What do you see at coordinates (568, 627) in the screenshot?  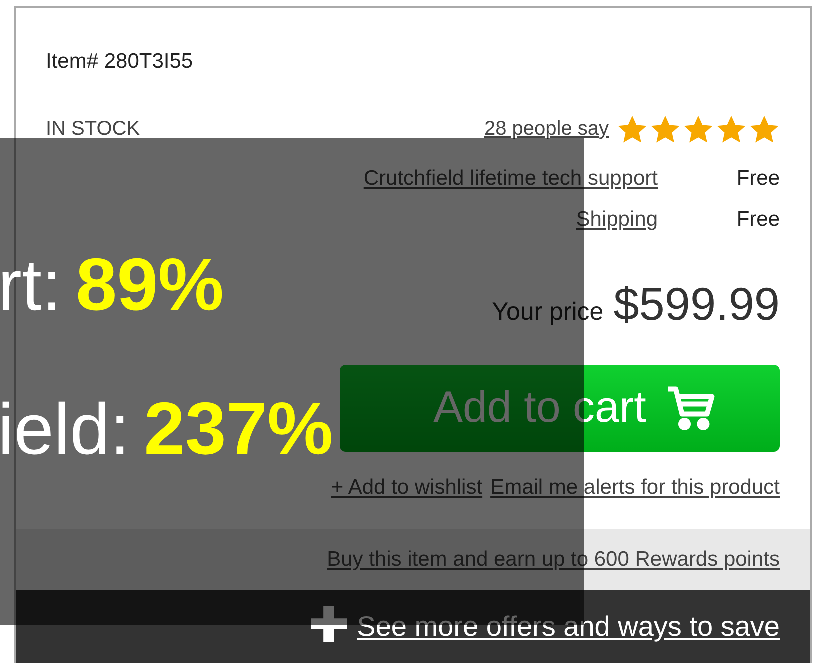 I see `offers-link: See more offers and ways to save` at bounding box center [568, 627].